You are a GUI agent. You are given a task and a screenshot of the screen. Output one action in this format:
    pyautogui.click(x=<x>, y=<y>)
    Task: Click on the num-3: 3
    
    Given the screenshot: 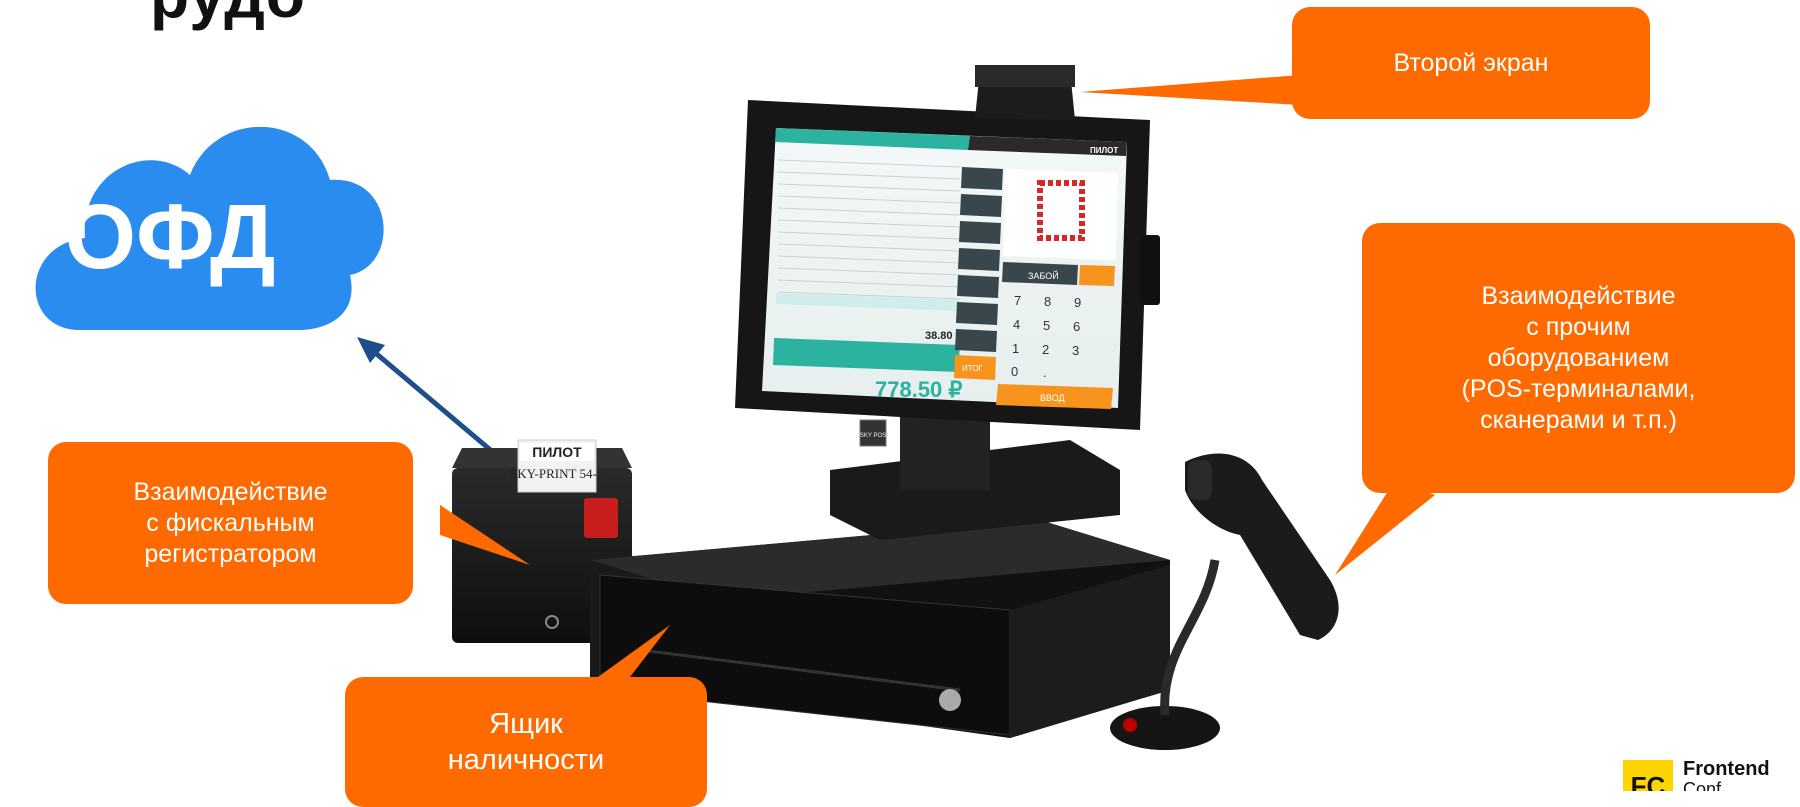 What is the action you would take?
    pyautogui.click(x=1075, y=350)
    